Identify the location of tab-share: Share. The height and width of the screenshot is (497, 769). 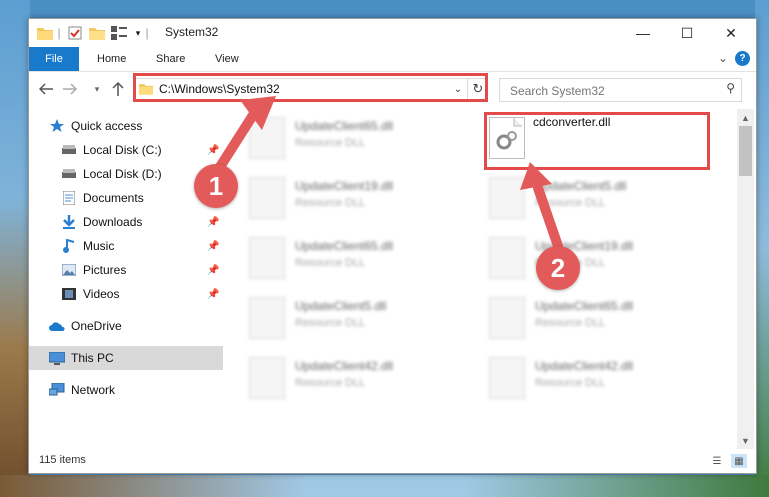
(170, 59).